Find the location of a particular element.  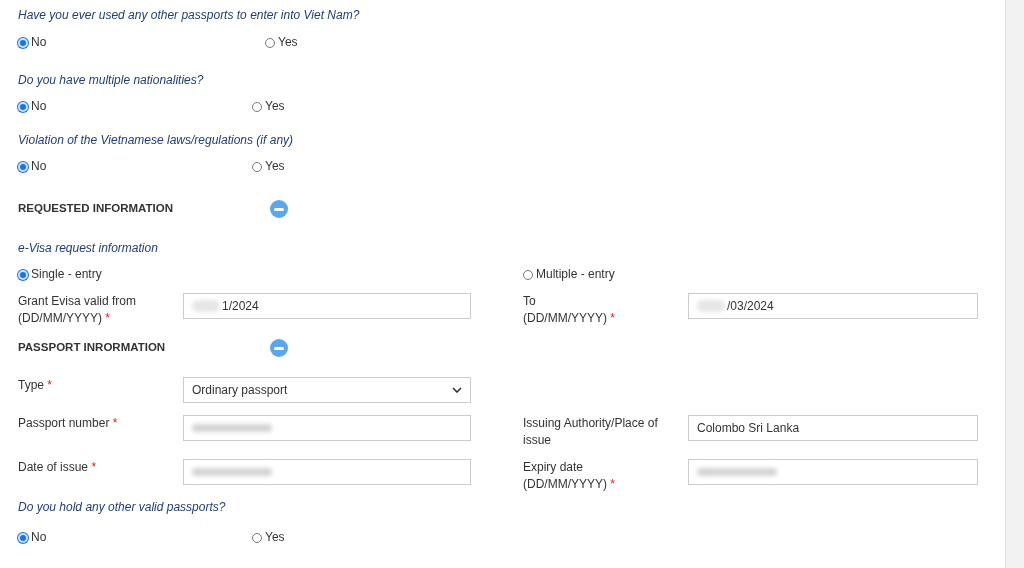

input-field: Colombo Sri Lanka is located at coordinates (833, 428).